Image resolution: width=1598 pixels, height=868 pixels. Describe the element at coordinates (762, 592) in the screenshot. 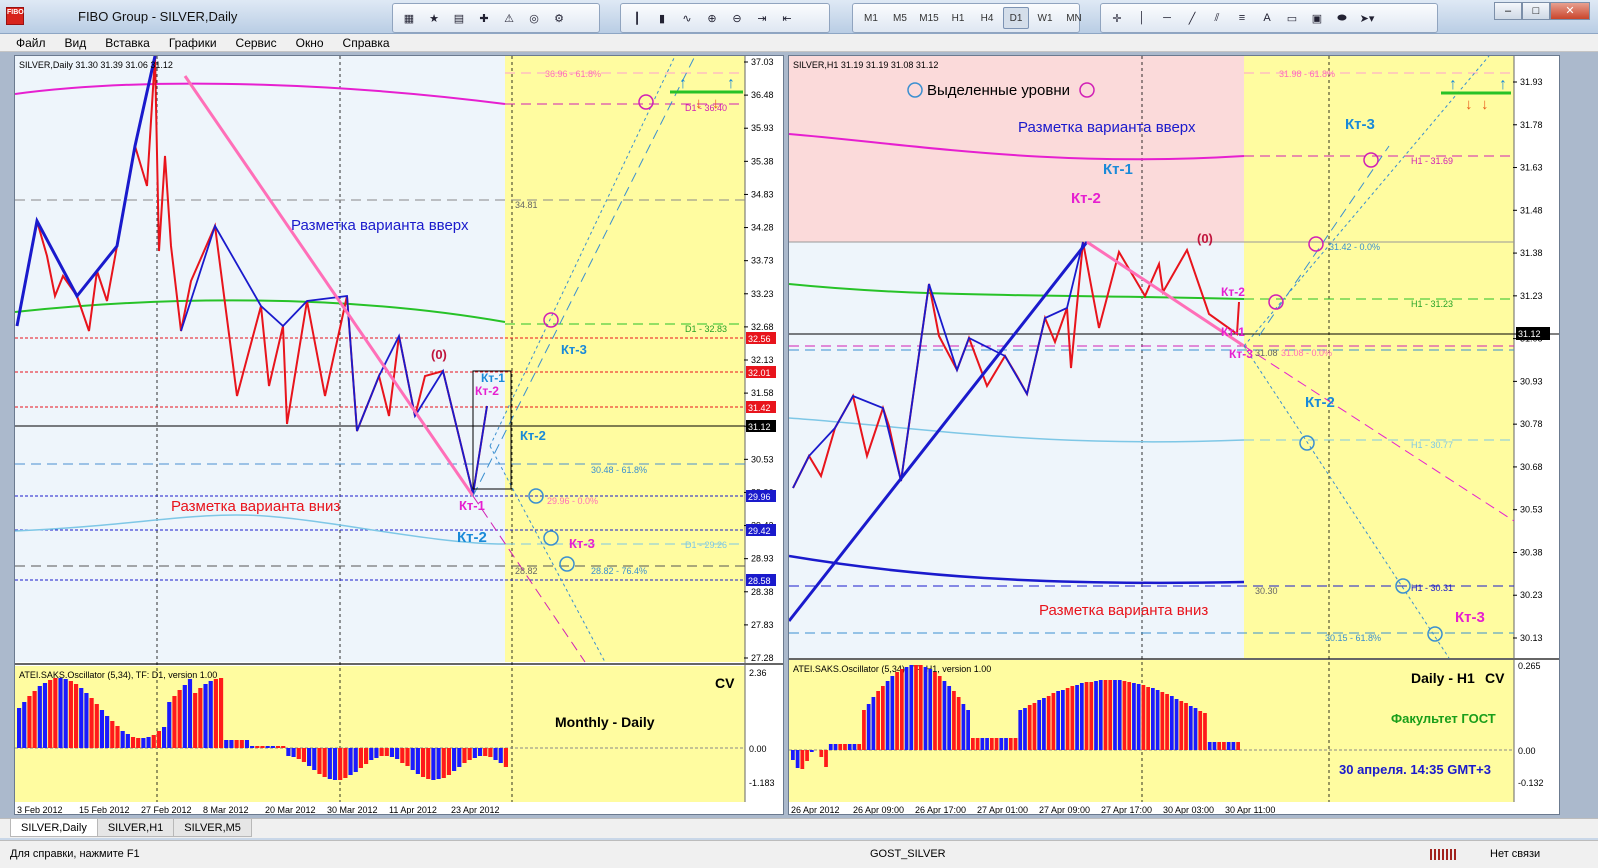

I see `price-tick: 28.38` at that location.